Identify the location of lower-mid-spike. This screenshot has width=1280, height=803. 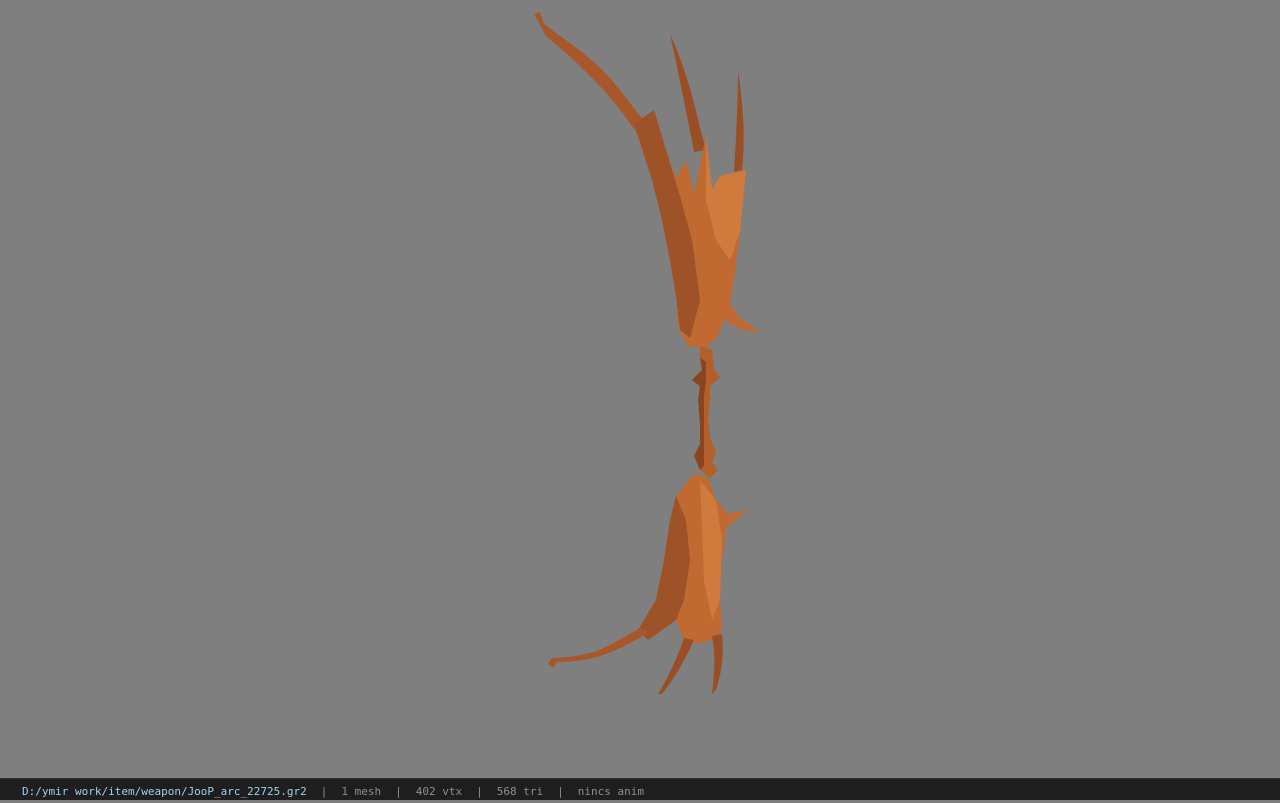
(676, 666).